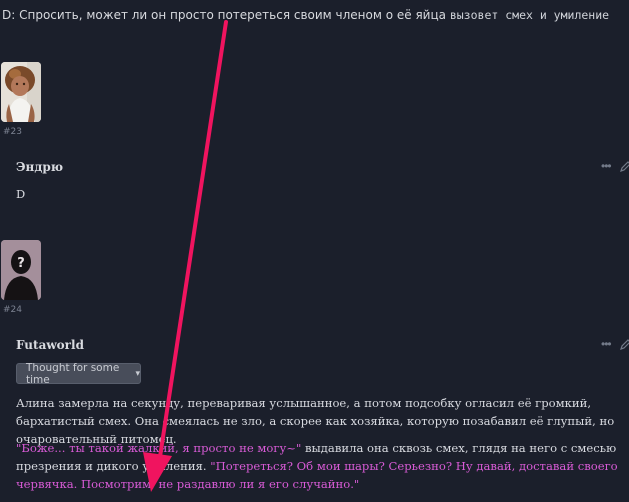  I want to click on thought-toggle-button: Thought for some time ▾, so click(78, 373).